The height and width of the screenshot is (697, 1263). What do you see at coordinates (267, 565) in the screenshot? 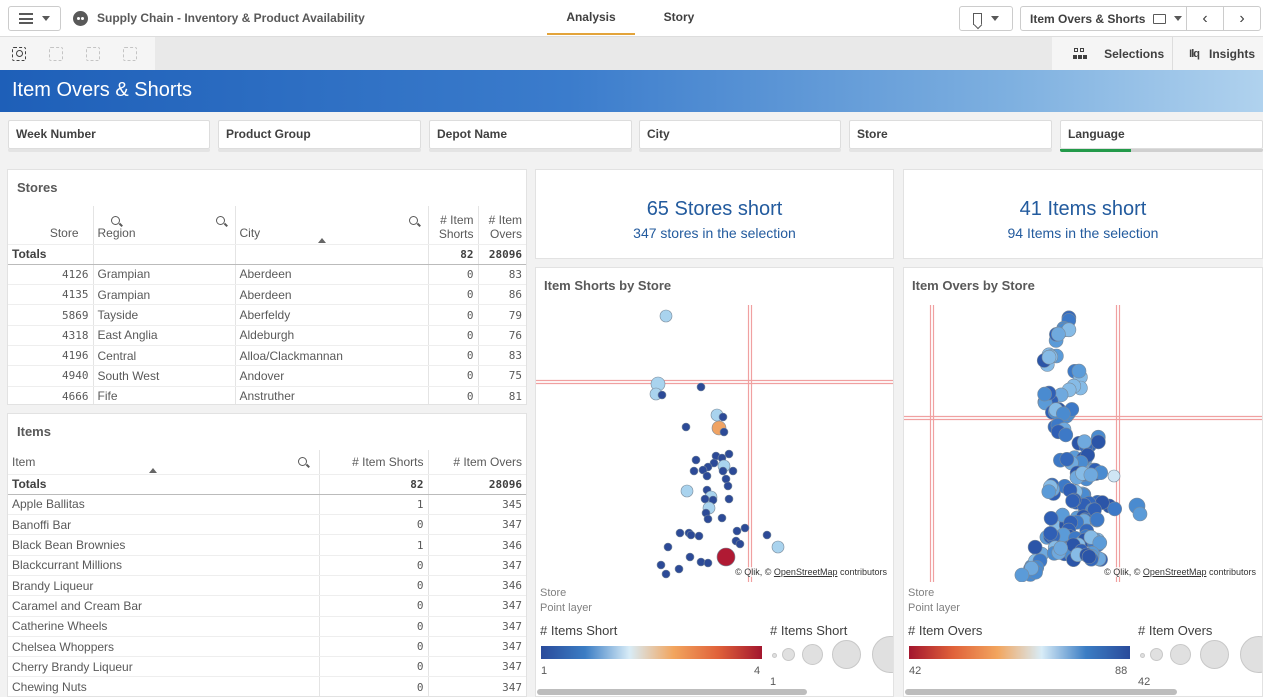
I see `table-row: Blackcurrant Millions 0 347` at bounding box center [267, 565].